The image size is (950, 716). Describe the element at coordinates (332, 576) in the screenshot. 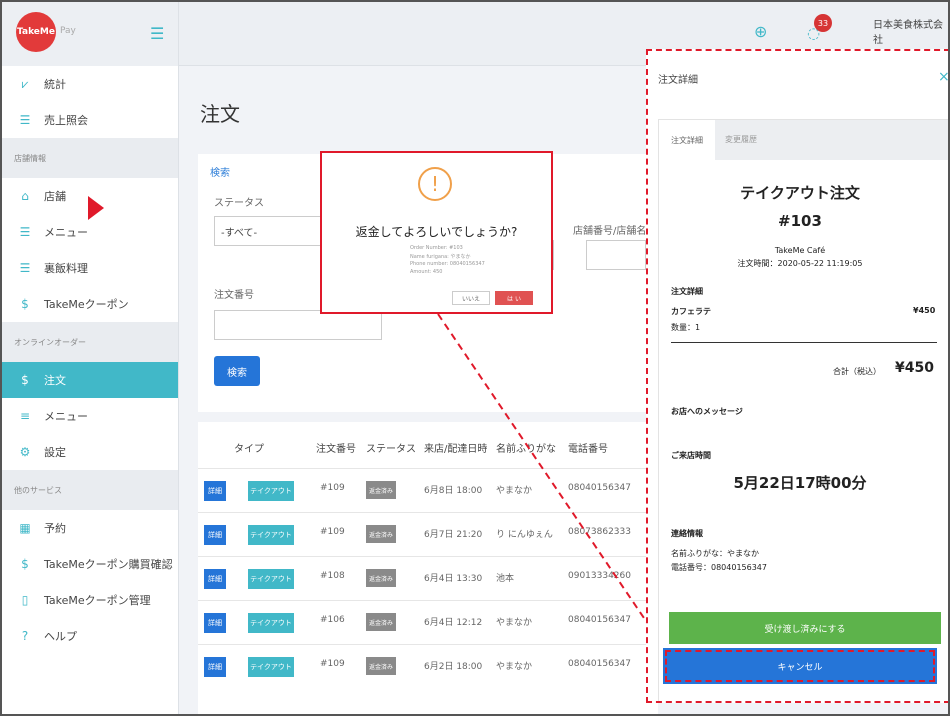

I see `order-number: #108` at that location.